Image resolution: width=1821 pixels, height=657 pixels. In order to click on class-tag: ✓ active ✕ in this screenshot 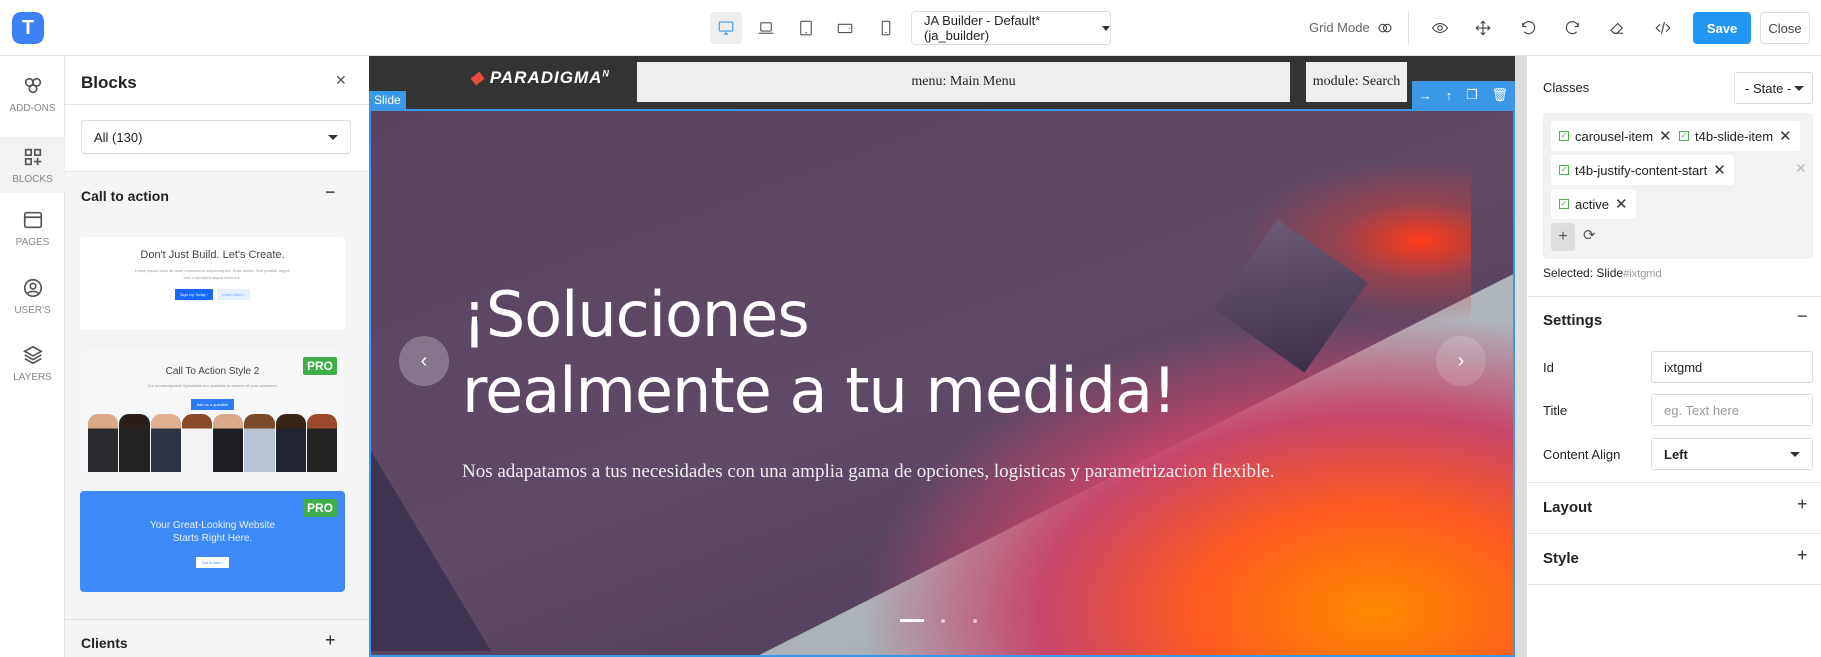, I will do `click(1593, 204)`.